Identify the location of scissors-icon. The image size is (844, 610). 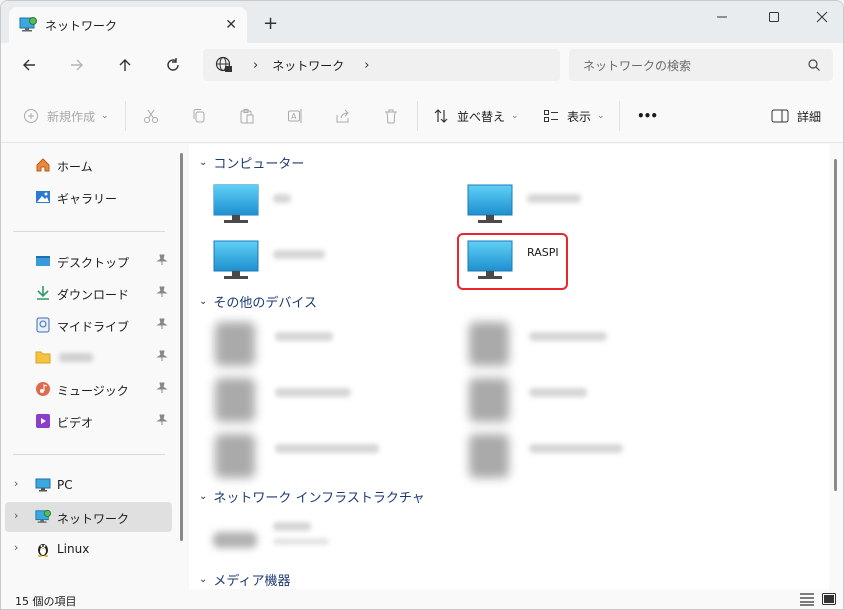
(151, 116).